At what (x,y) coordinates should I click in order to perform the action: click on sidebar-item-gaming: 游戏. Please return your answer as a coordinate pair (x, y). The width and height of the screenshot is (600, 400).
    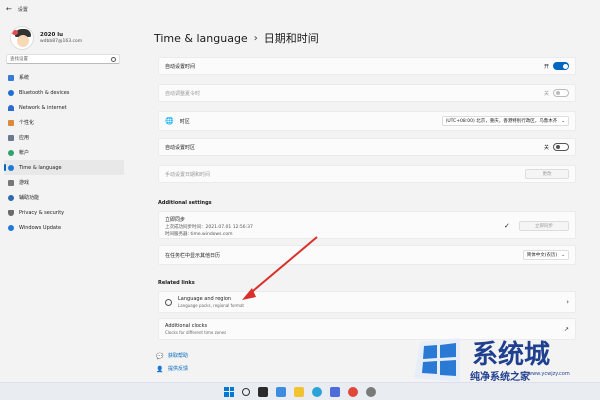
    Looking at the image, I should click on (64, 182).